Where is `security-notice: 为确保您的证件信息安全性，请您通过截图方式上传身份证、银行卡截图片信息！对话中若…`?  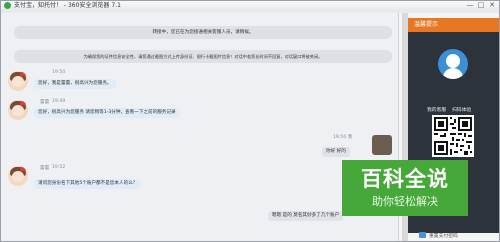 security-notice: 为确保您的证件信息安全性，请您通过截图方式上传身份证、银行卡截图片信息！对话中若… is located at coordinates (203, 56).